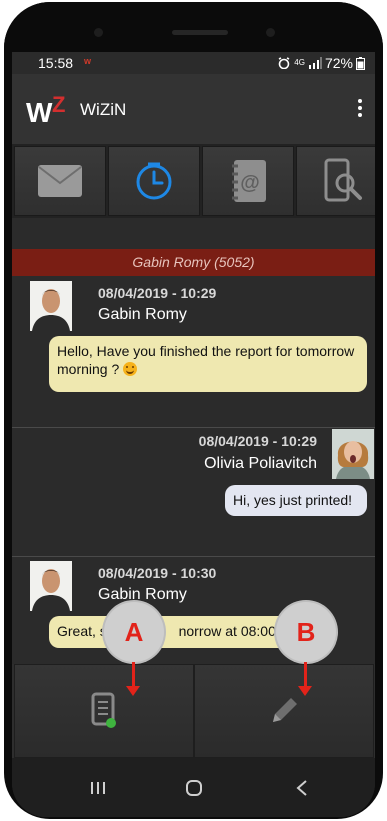 Image resolution: width=387 pixels, height=821 pixels. I want to click on home-icon, so click(194, 787).